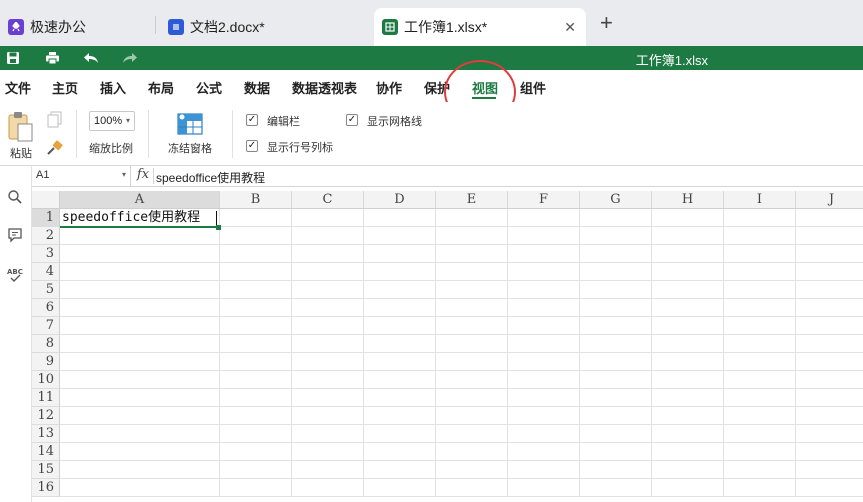 The image size is (863, 502). Describe the element at coordinates (400, 200) in the screenshot. I see `column-header-d: D` at that location.